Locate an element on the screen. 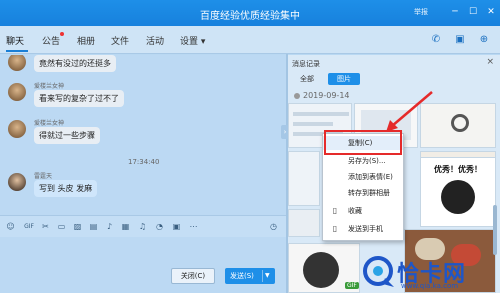 This screenshot has width=500, height=293. watermark: 恰卡网 www.qia.ka.com is located at coordinates (428, 272).